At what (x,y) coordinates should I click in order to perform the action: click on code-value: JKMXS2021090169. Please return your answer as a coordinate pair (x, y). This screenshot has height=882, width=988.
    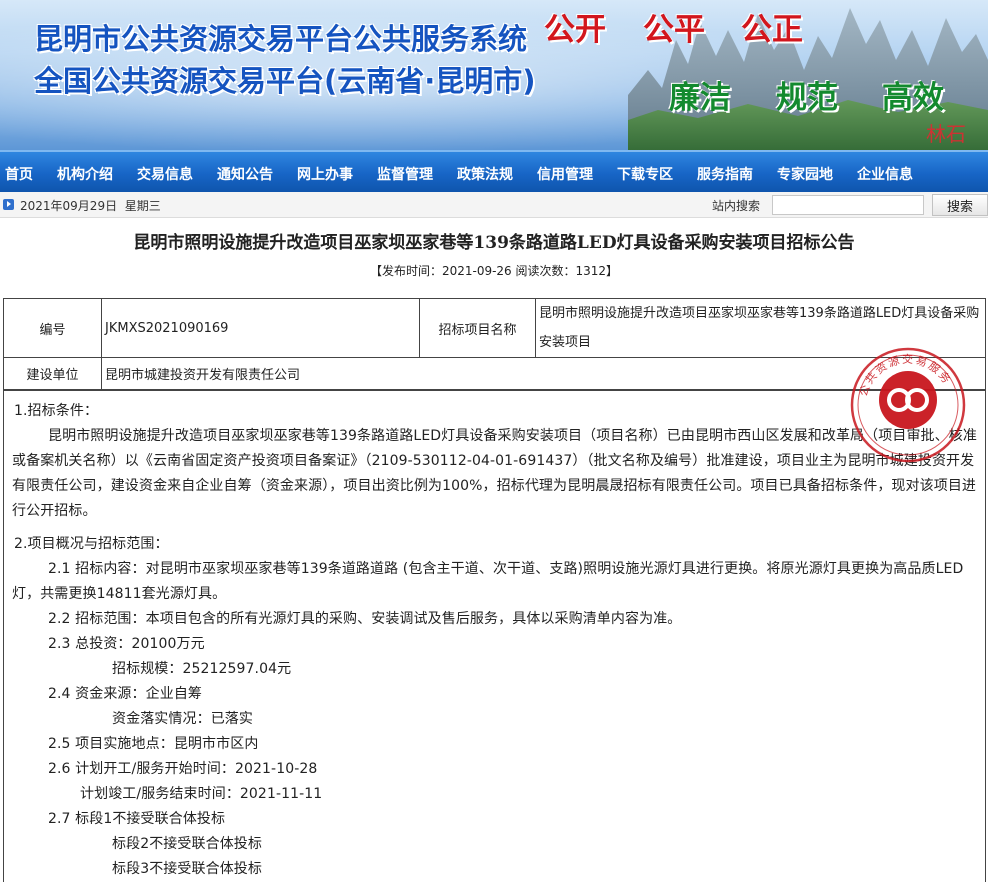
    Looking at the image, I should click on (260, 328).